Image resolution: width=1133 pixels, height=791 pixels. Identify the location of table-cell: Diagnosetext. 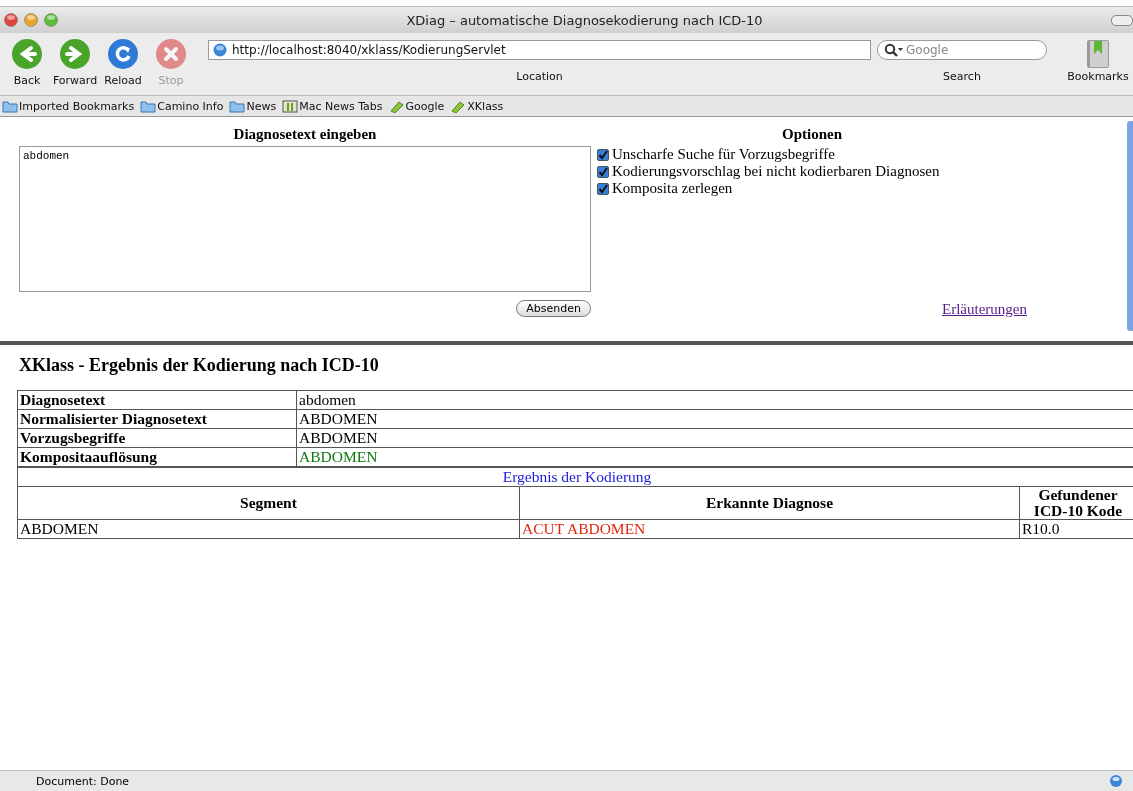
(157, 400).